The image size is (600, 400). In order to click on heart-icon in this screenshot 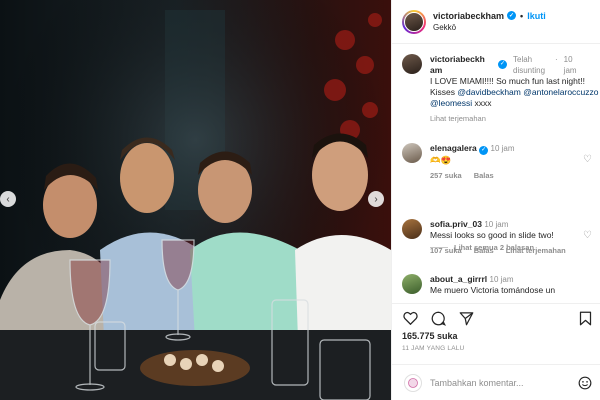, I will do `click(410, 318)`.